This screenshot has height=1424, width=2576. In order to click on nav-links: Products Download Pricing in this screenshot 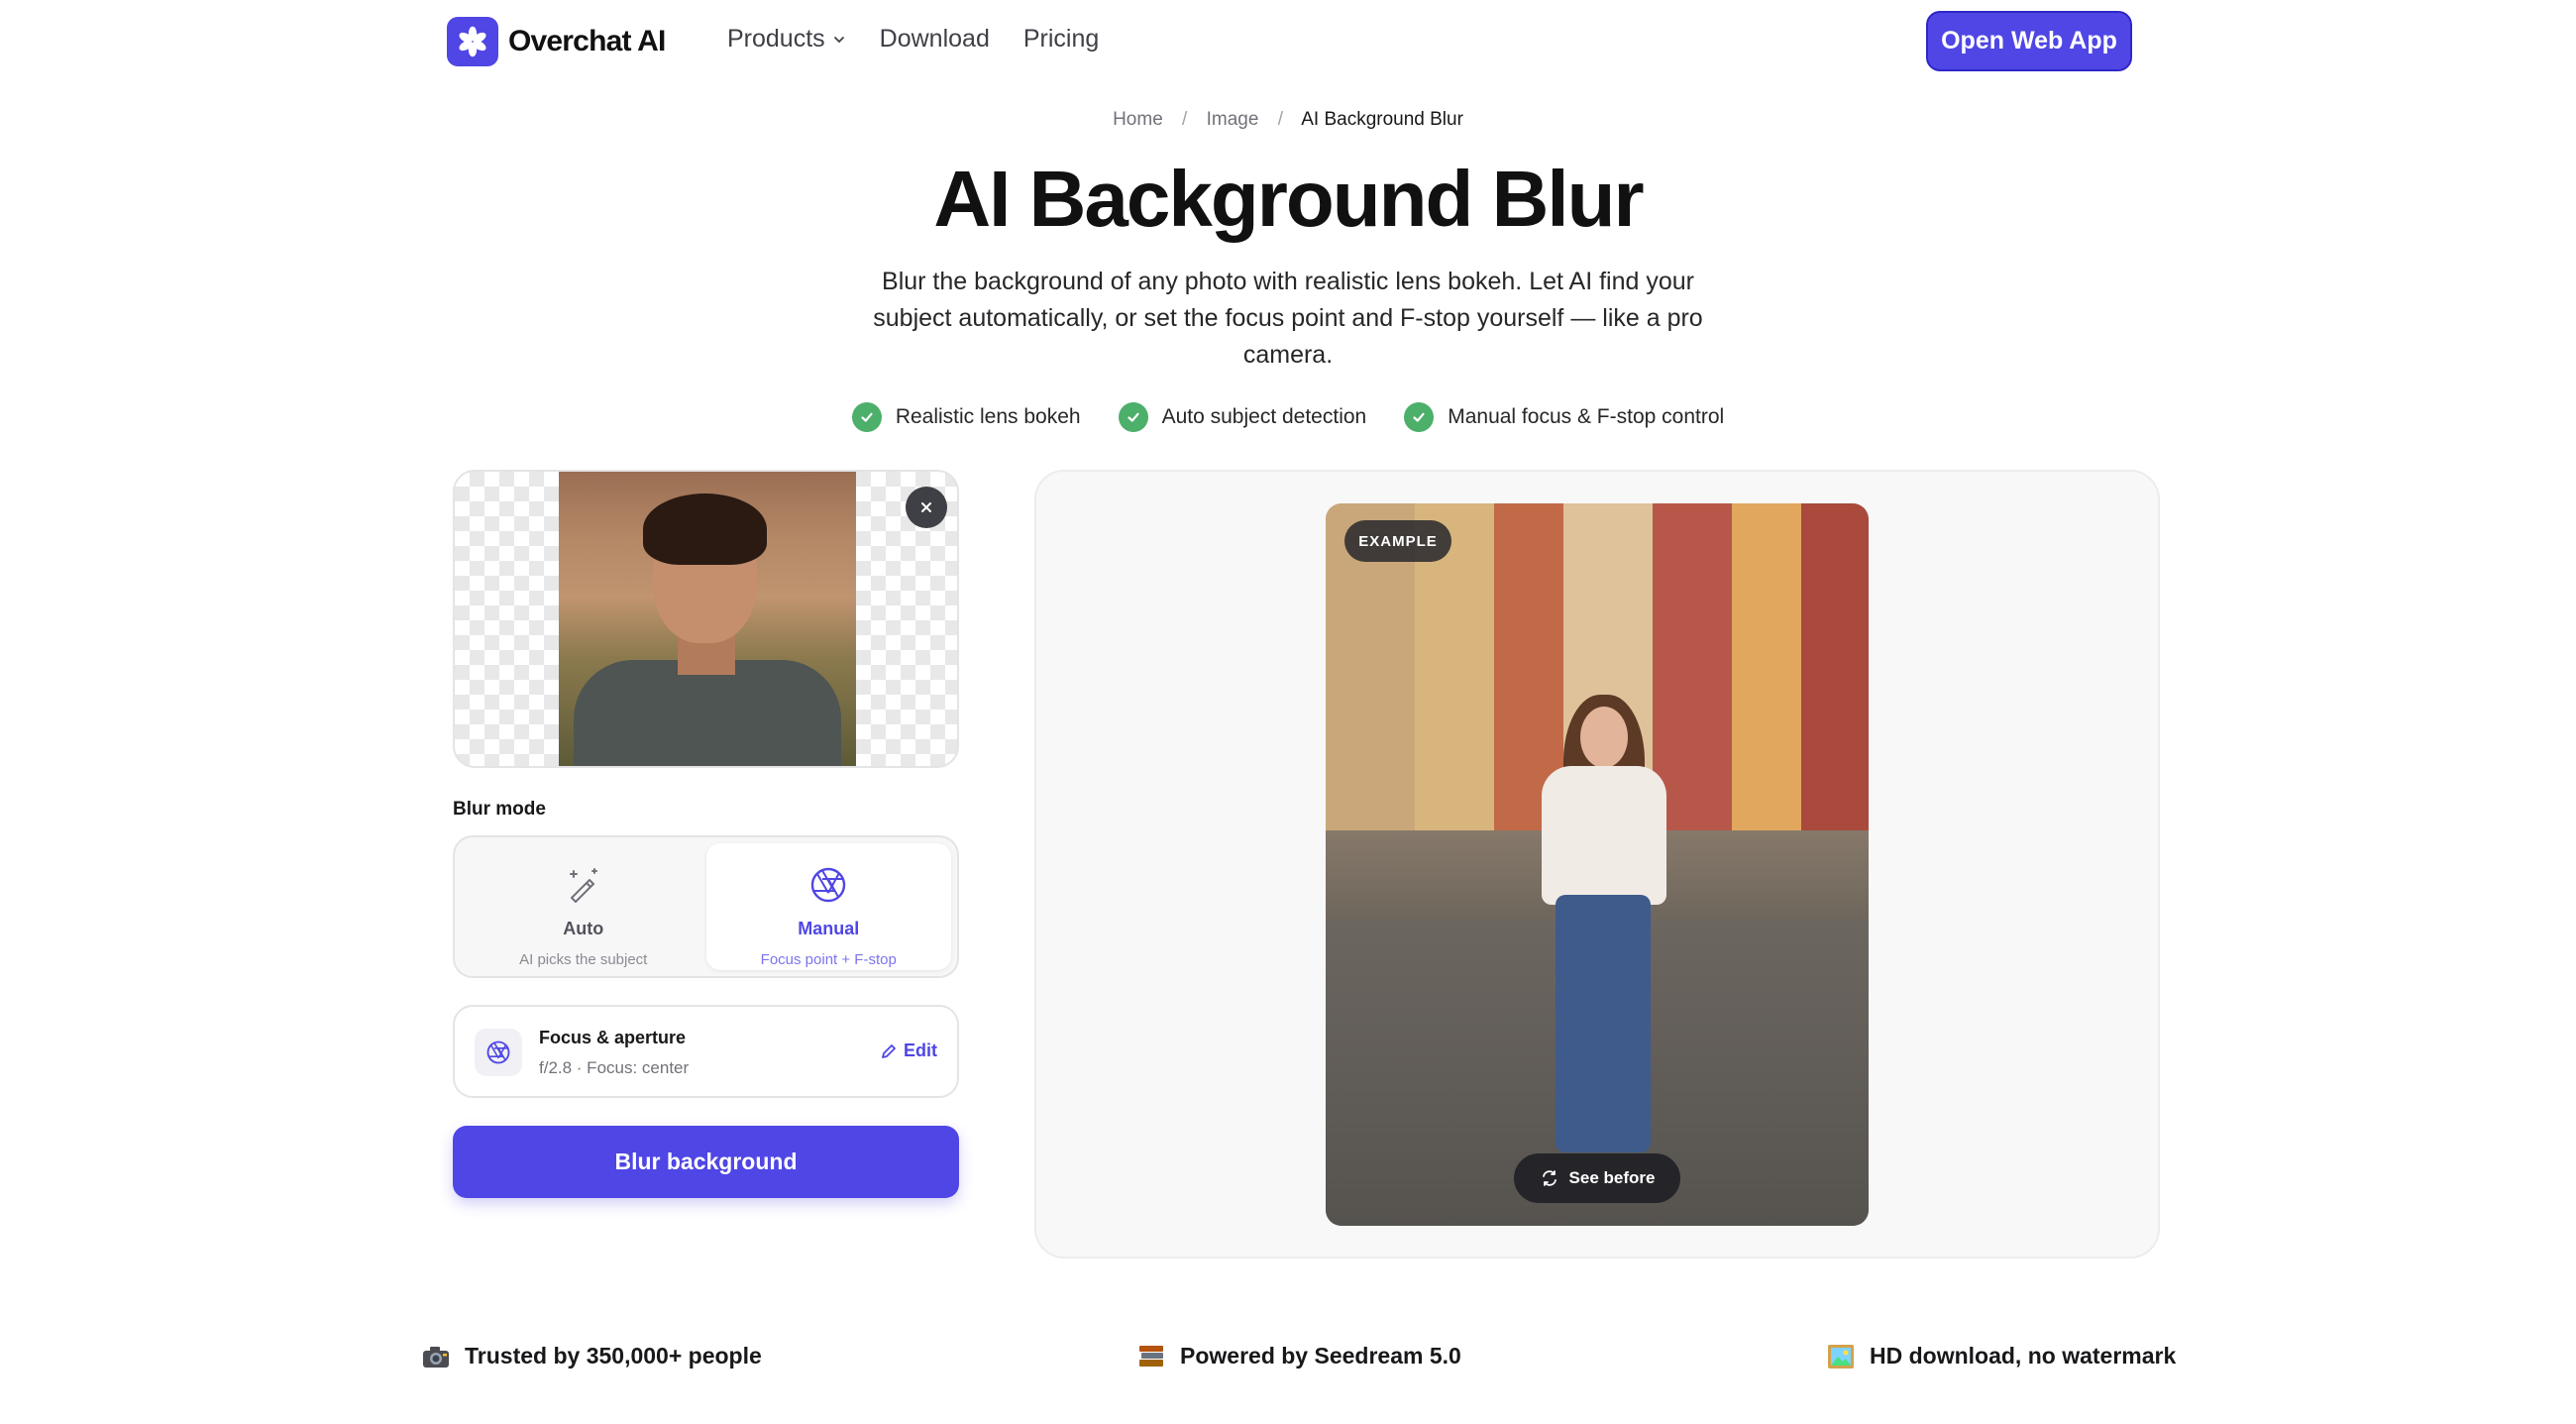, I will do `click(929, 39)`.